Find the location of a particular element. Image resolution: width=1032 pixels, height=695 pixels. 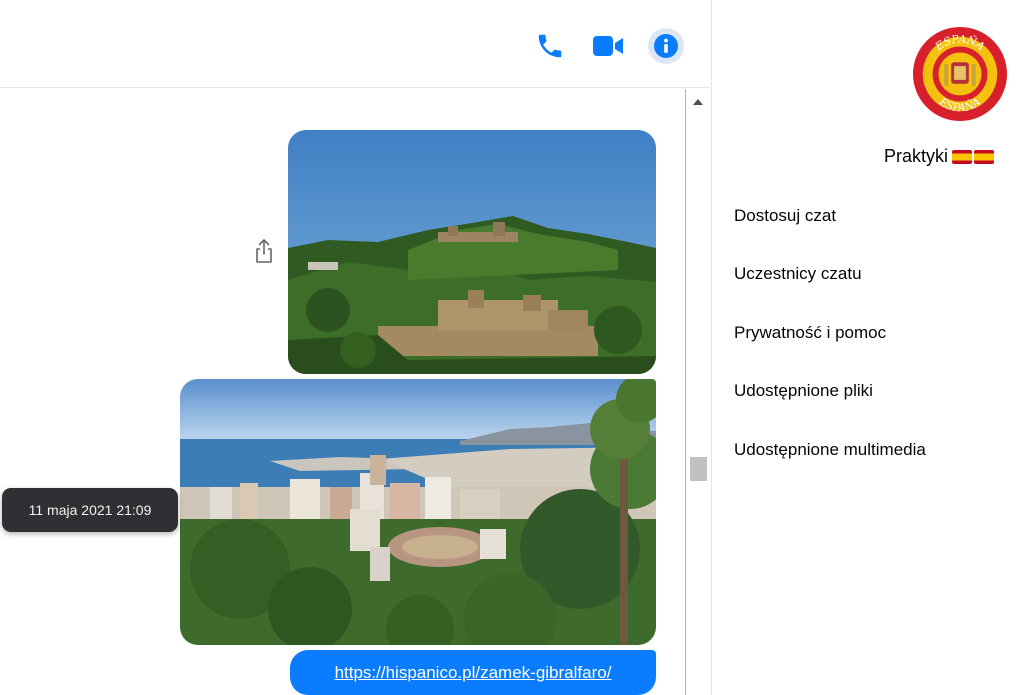

shared-photo-castle is located at coordinates (472, 252).